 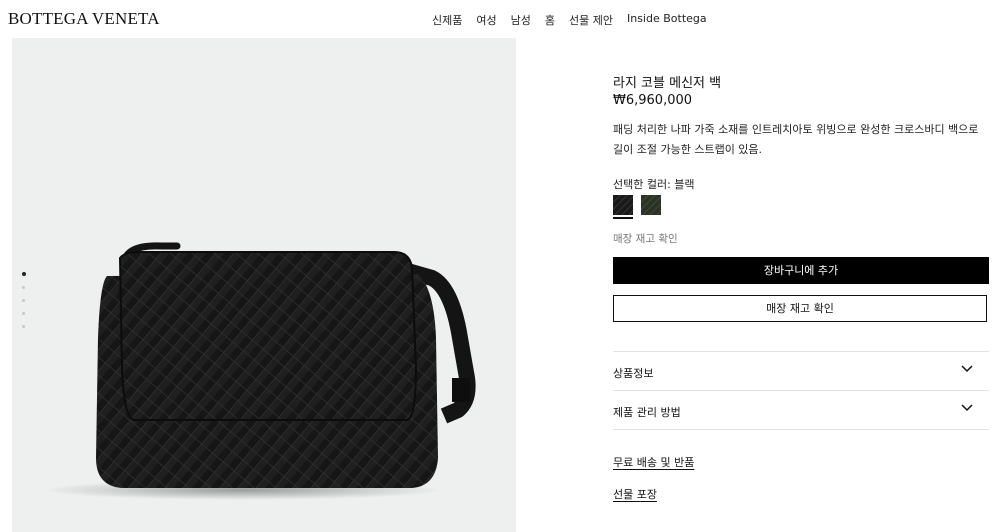 What do you see at coordinates (667, 83) in the screenshot?
I see `product-title: 라지 코블 메신저 백` at bounding box center [667, 83].